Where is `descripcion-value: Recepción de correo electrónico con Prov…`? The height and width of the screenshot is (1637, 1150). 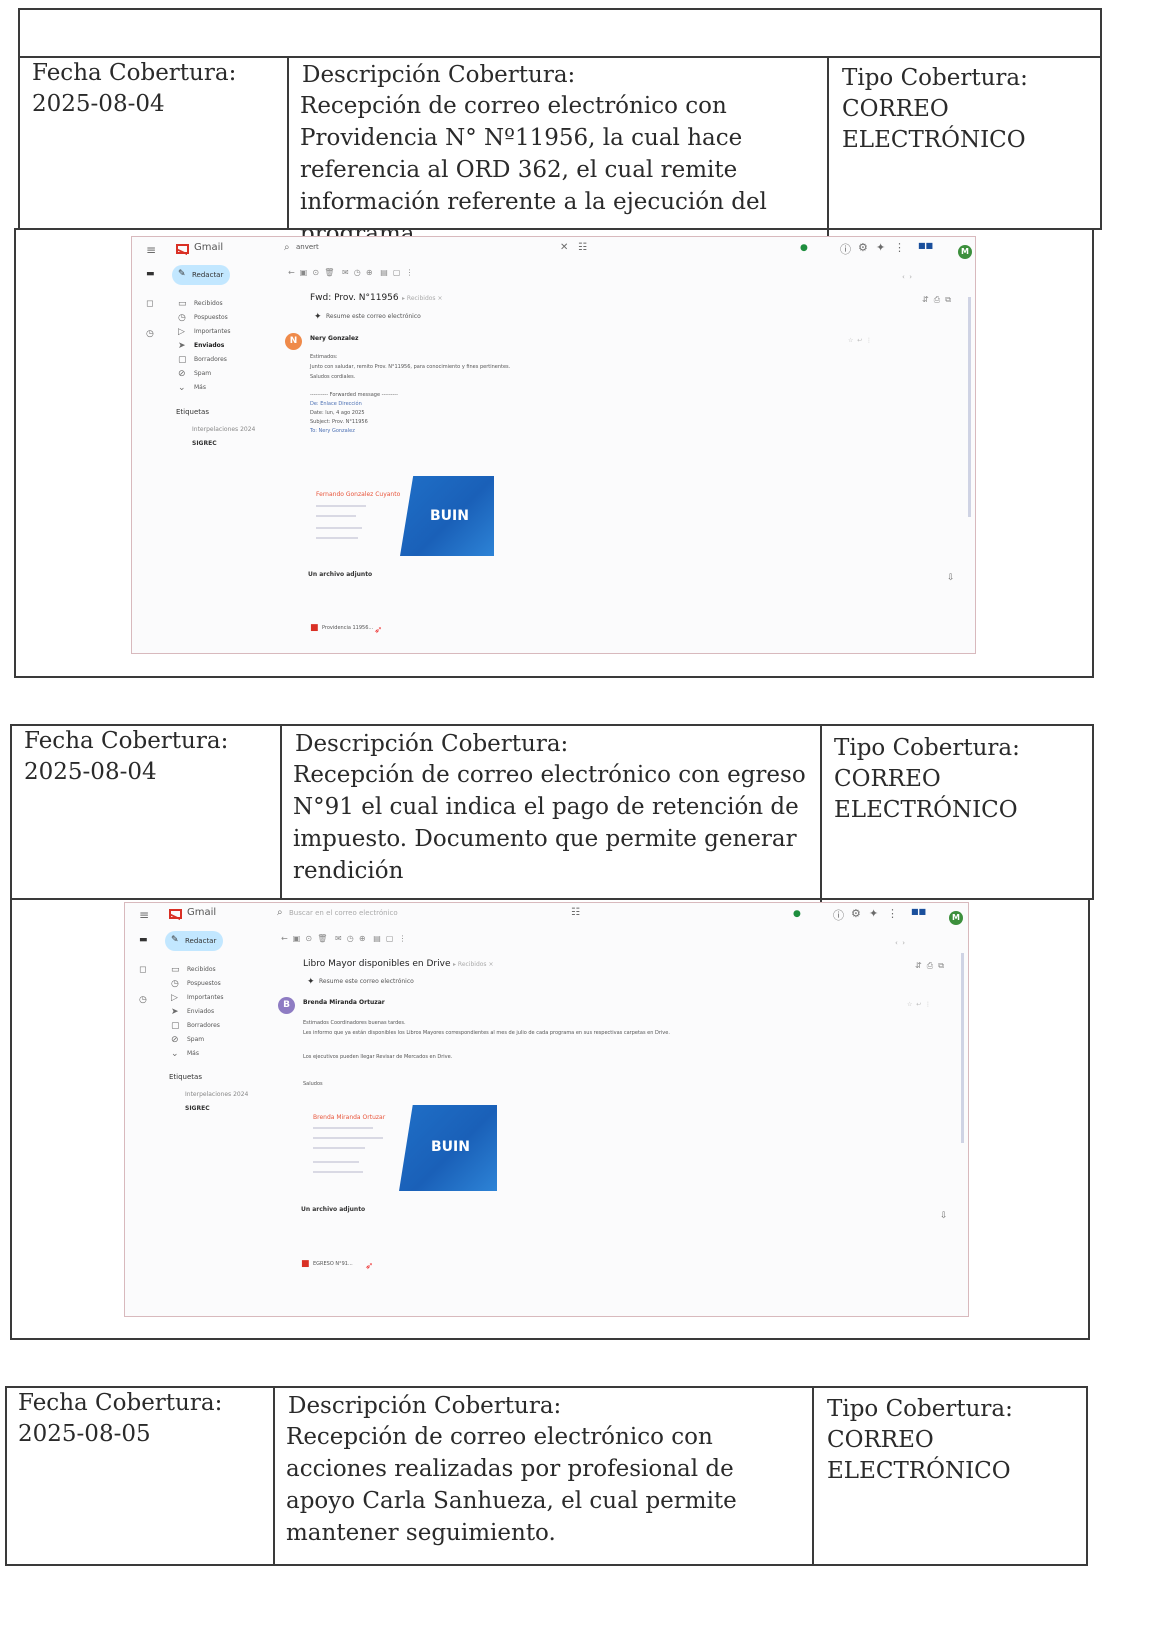
descripcion-value: Recepción de correo electrónico con Prov… is located at coordinates (533, 170).